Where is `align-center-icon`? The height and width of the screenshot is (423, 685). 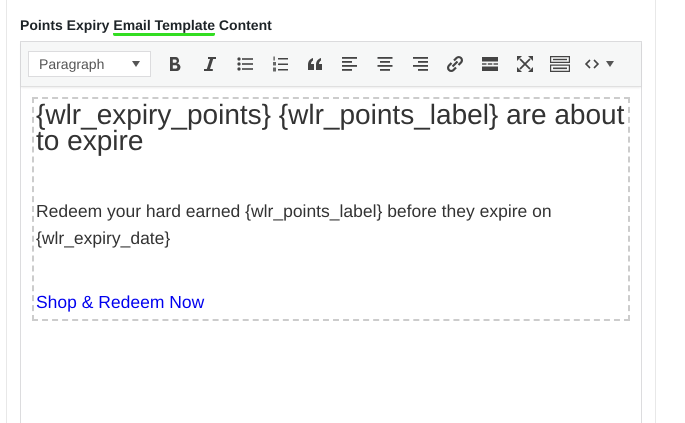
align-center-icon is located at coordinates (384, 64).